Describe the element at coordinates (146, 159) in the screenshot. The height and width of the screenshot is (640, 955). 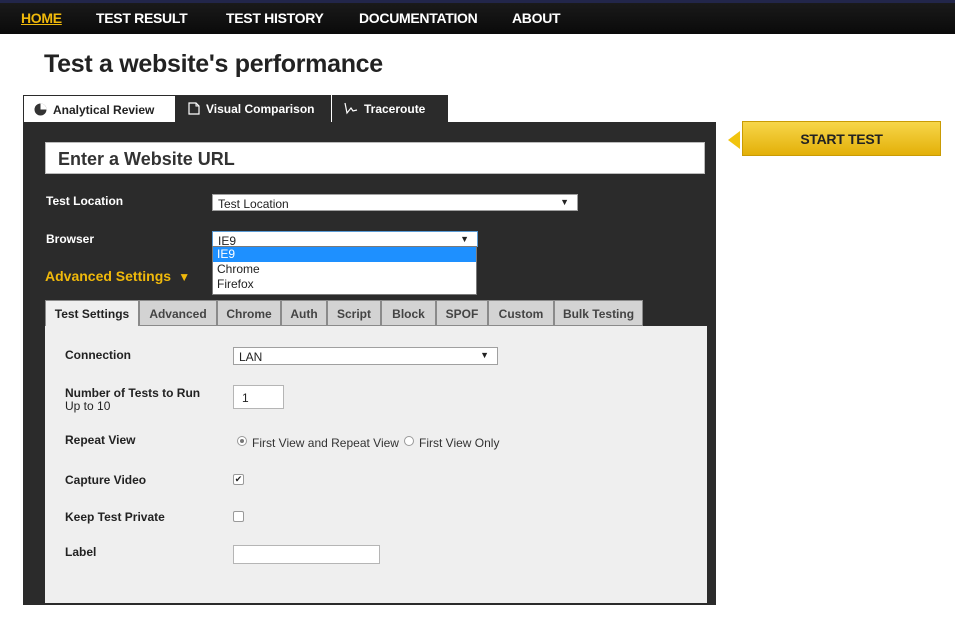
I see `url-placeholder: Enter a Website URL` at that location.